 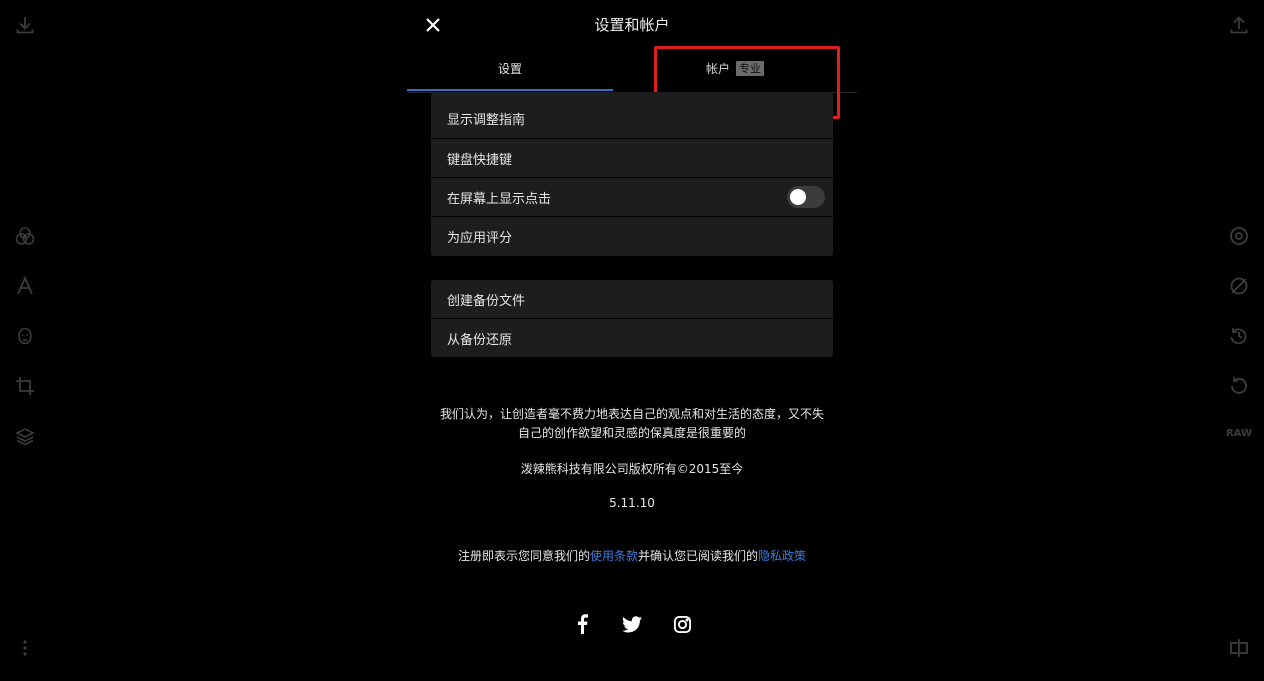 What do you see at coordinates (1239, 236) in the screenshot?
I see `preset-swirl-icon` at bounding box center [1239, 236].